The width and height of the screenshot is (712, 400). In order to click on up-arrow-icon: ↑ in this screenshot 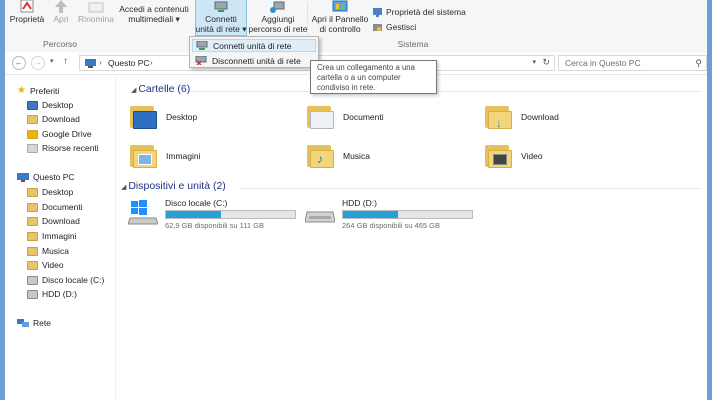, I will do `click(65, 61)`.